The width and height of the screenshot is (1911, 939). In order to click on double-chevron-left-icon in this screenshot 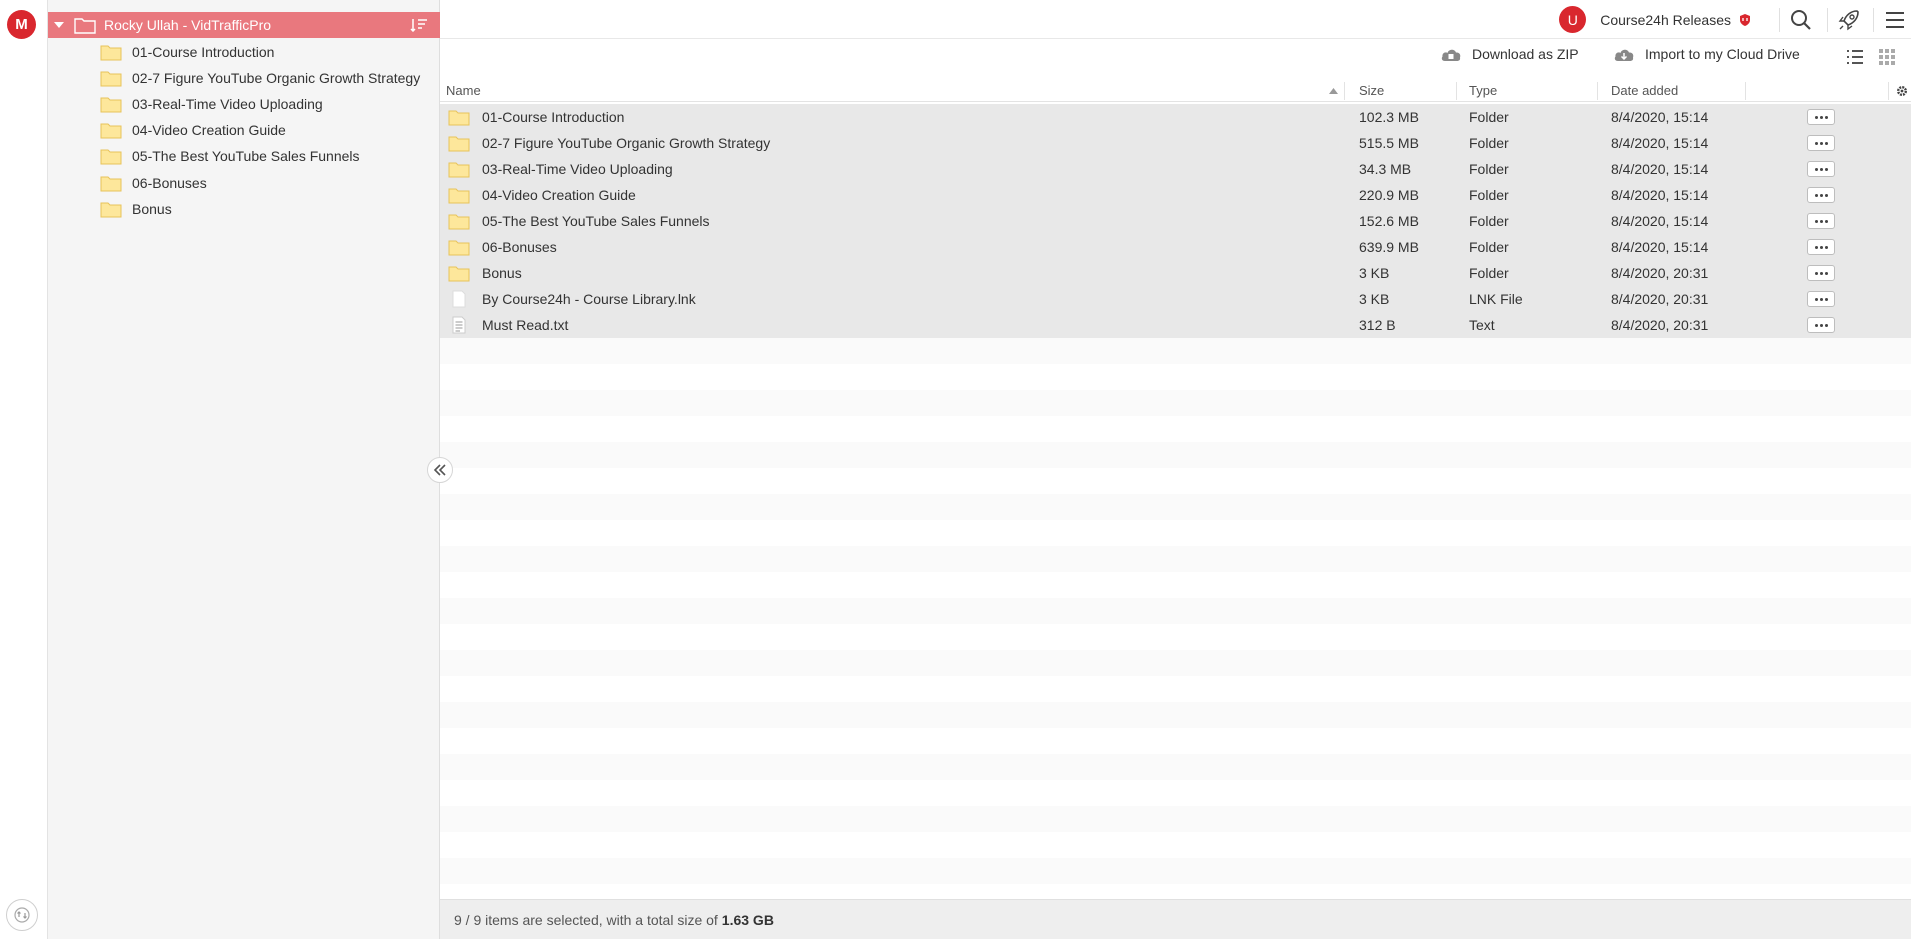, I will do `click(439, 470)`.